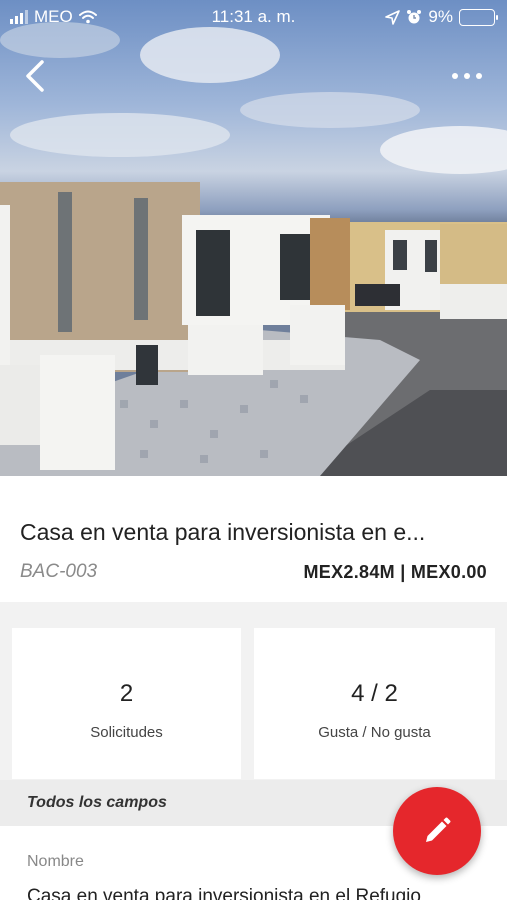 The image size is (507, 900). What do you see at coordinates (393, 17) in the screenshot?
I see `location-arrow-icon` at bounding box center [393, 17].